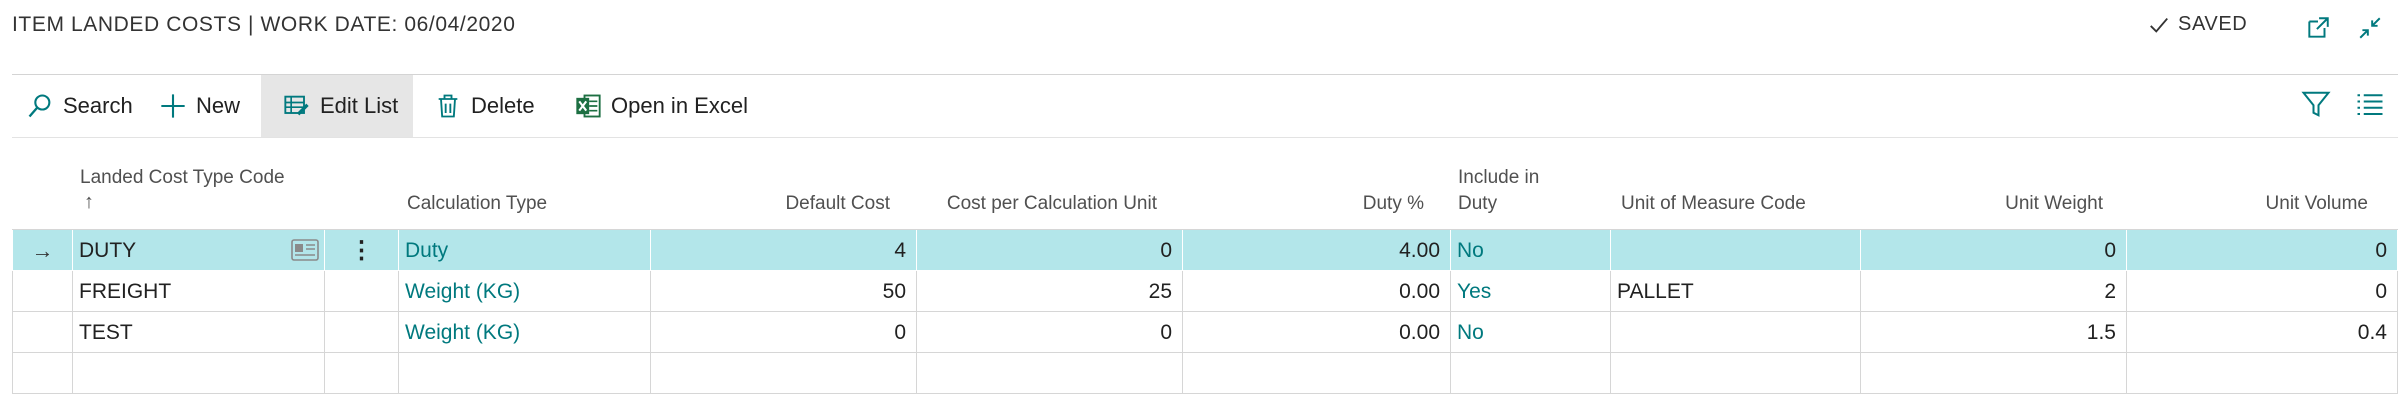  I want to click on cell-calculation-type, so click(524, 373).